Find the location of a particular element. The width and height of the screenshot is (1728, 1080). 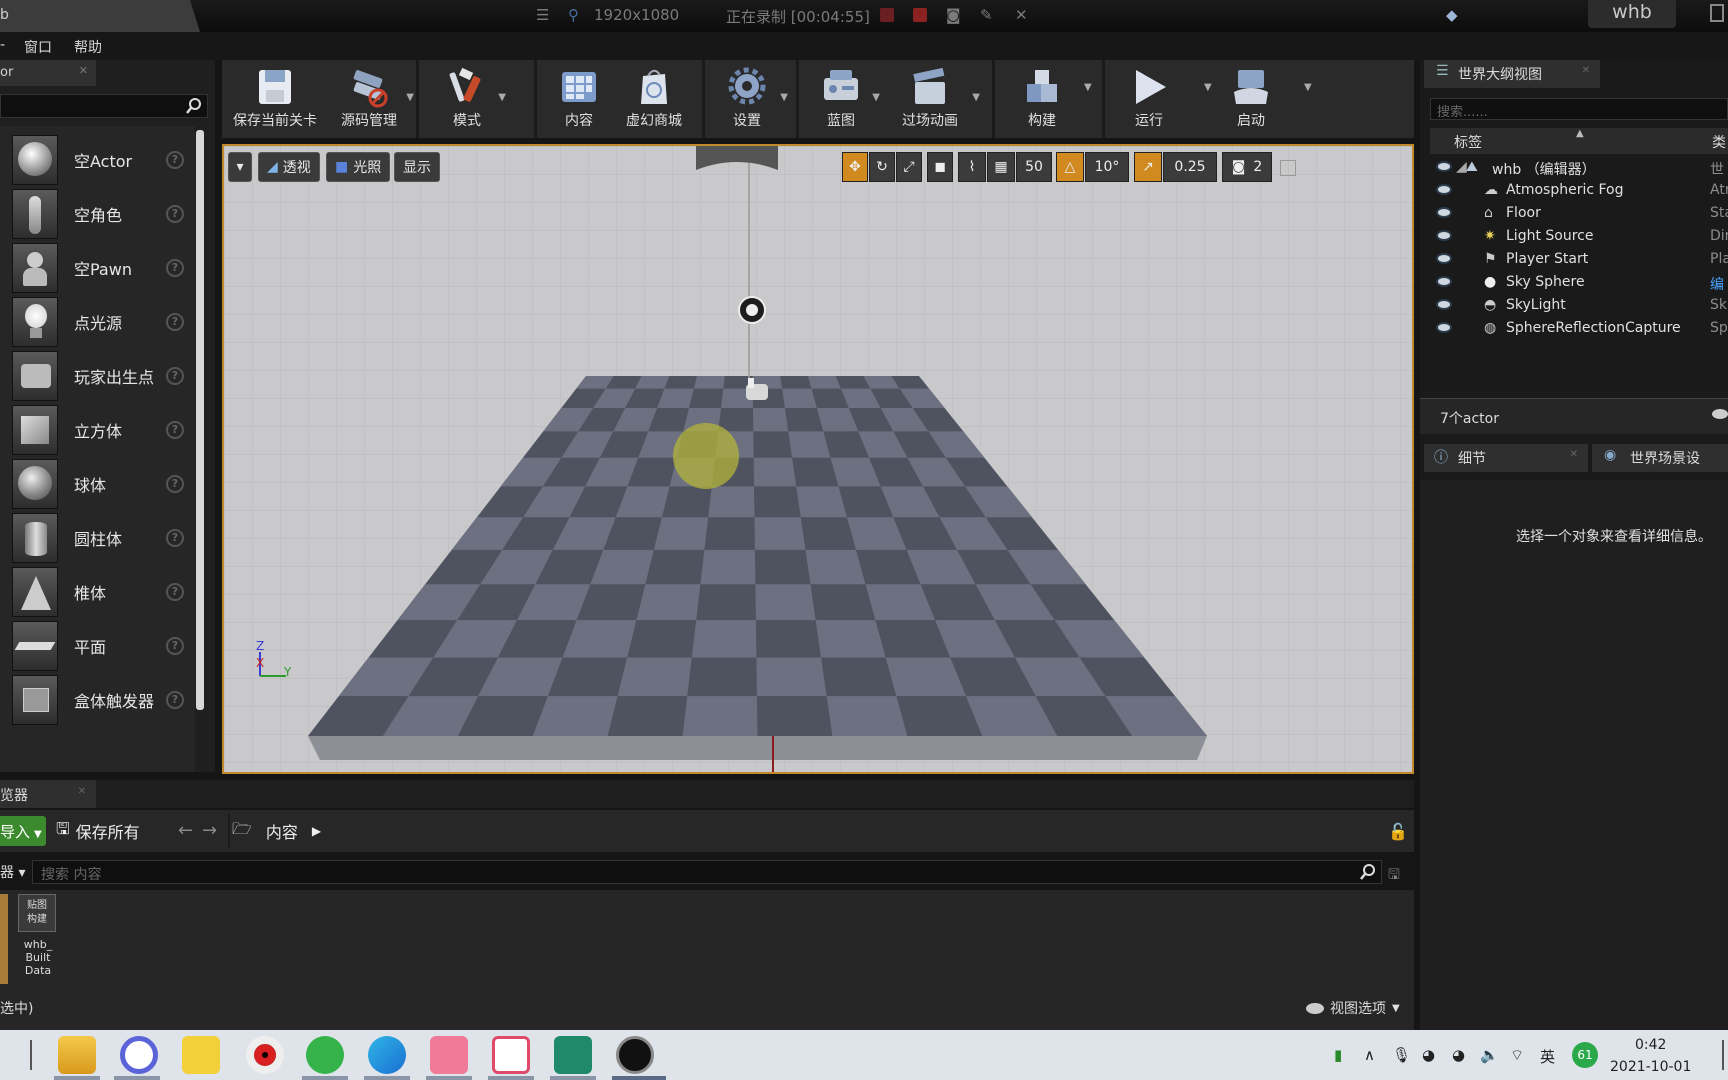

blueprints-button: 蓝图 ▼ is located at coordinates (844, 99).